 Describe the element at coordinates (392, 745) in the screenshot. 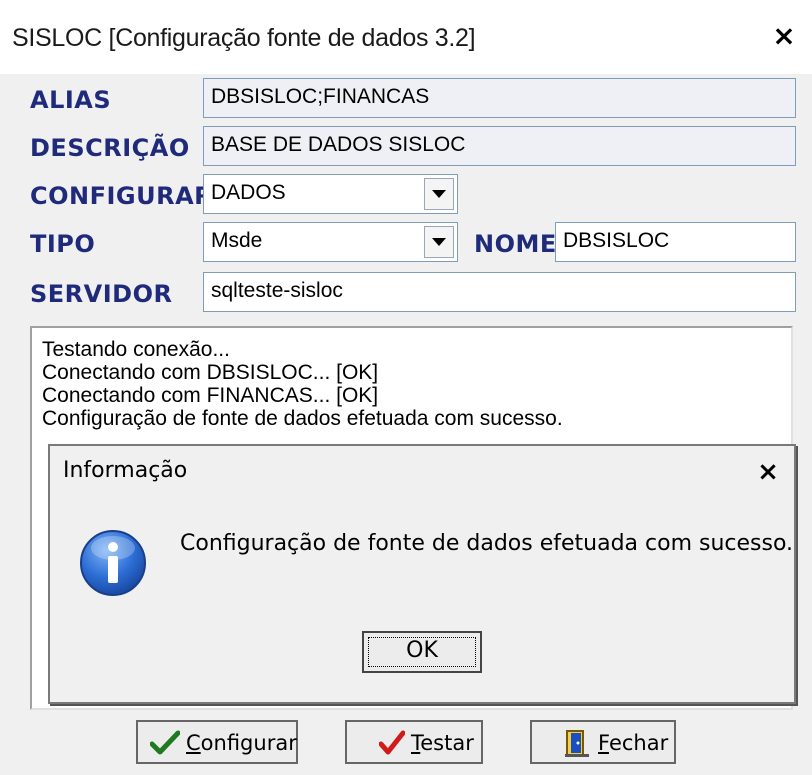

I see `checkmark-red-icon` at that location.